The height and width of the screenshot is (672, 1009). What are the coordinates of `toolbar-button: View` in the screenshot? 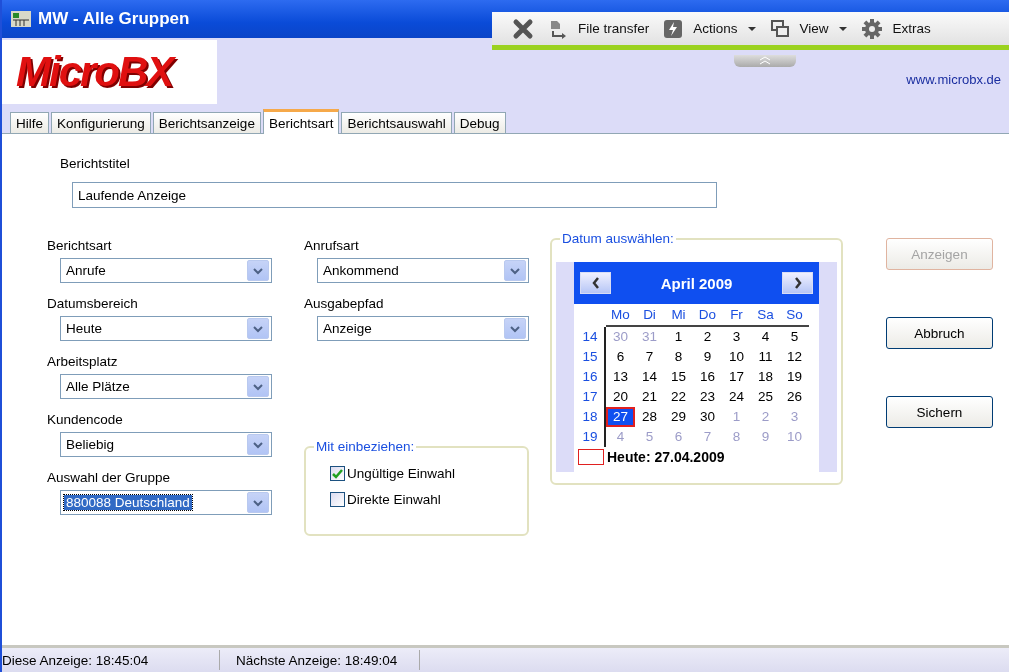 It's located at (808, 28).